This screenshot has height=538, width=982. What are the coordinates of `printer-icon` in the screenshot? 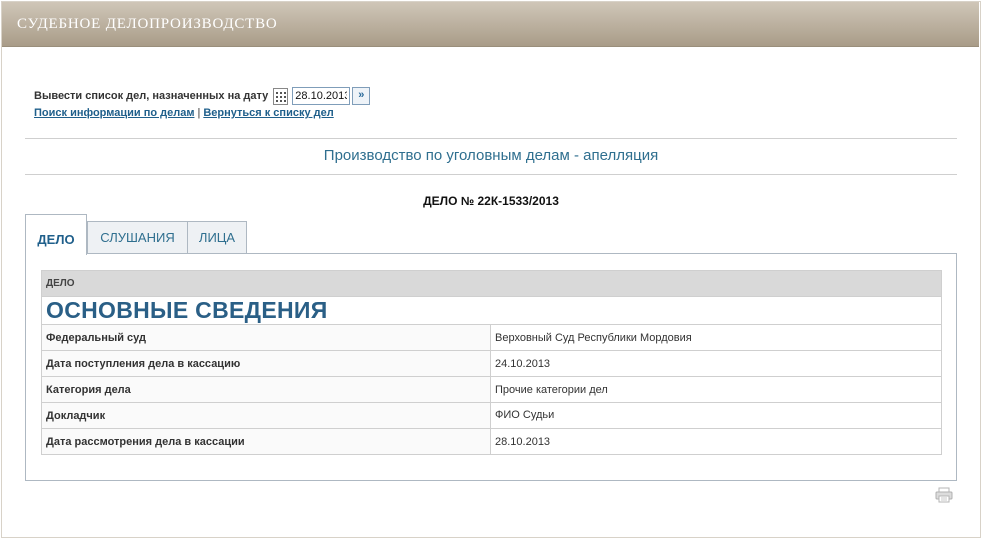 It's located at (944, 495).